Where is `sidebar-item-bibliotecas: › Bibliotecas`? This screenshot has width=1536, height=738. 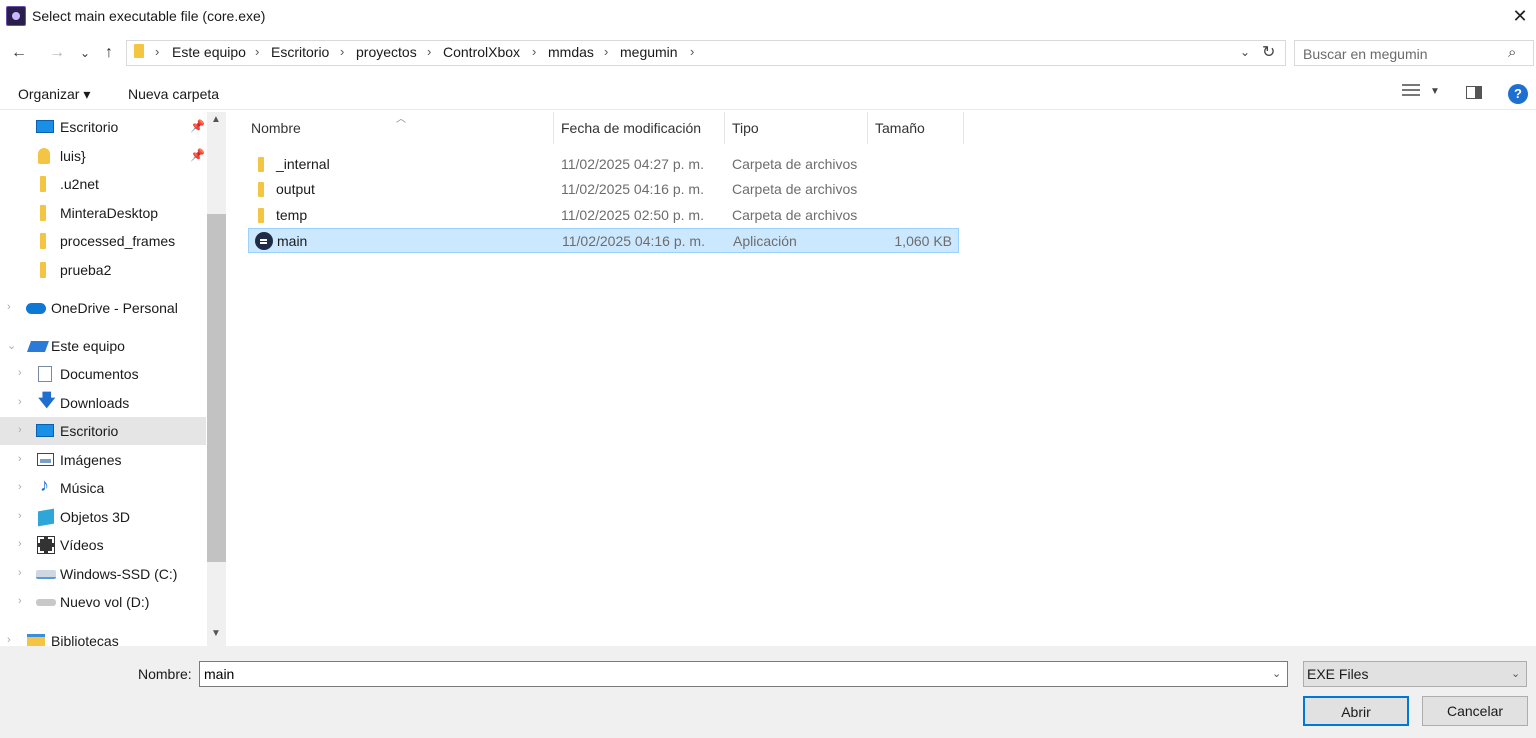 sidebar-item-bibliotecas: › Bibliotecas is located at coordinates (103, 636).